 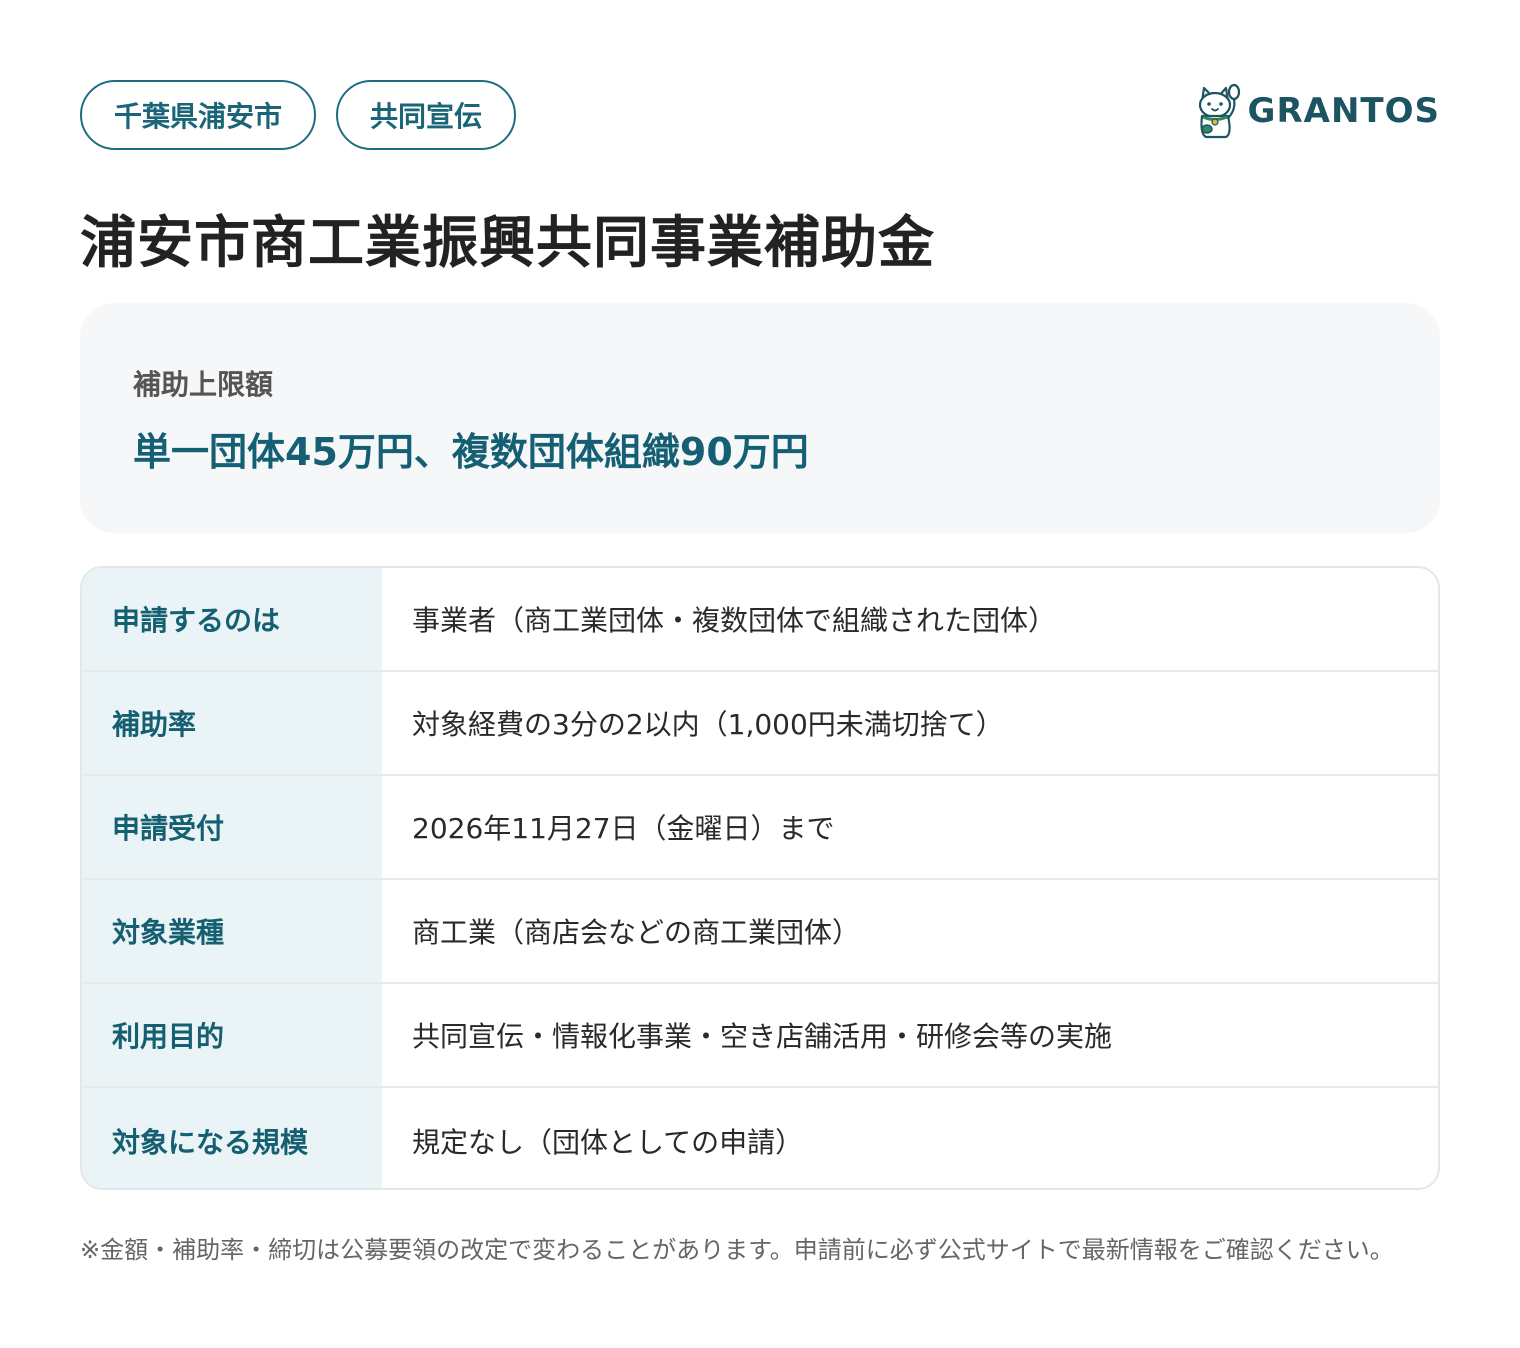 I want to click on tag-region: 千葉県浦安市, so click(x=198, y=115).